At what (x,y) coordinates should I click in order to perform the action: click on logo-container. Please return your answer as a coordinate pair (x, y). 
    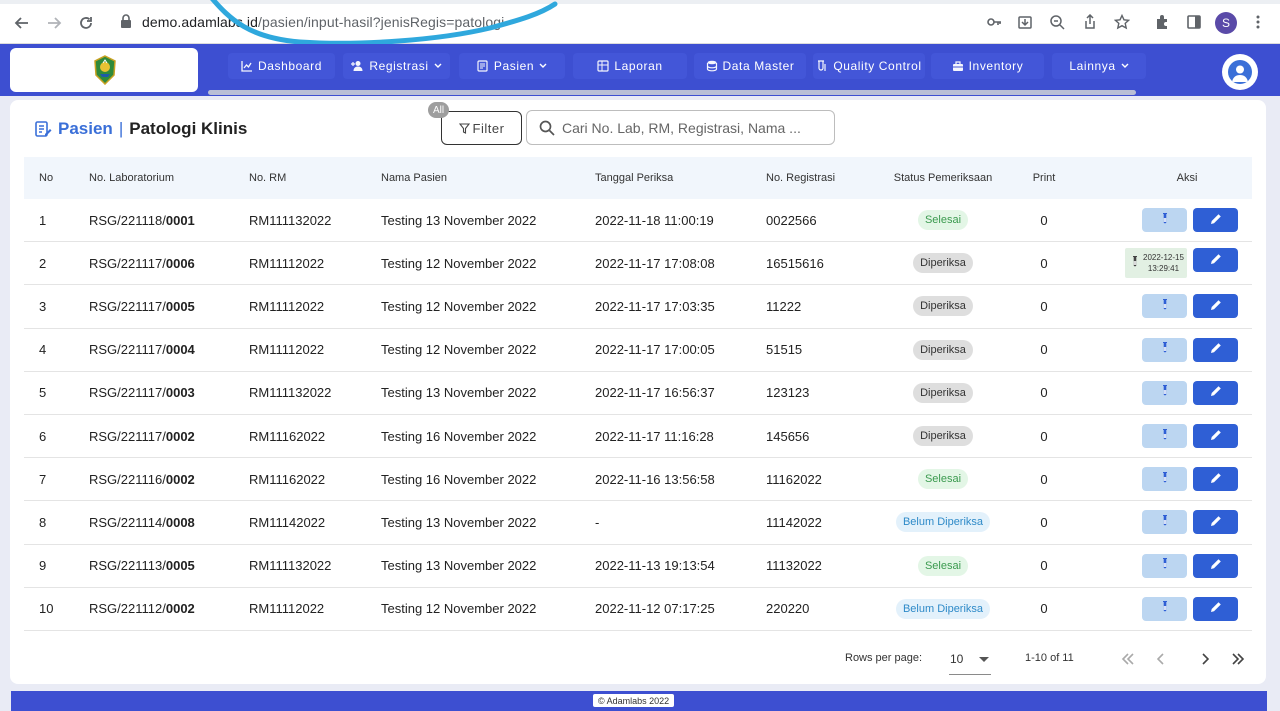
    Looking at the image, I should click on (104, 70).